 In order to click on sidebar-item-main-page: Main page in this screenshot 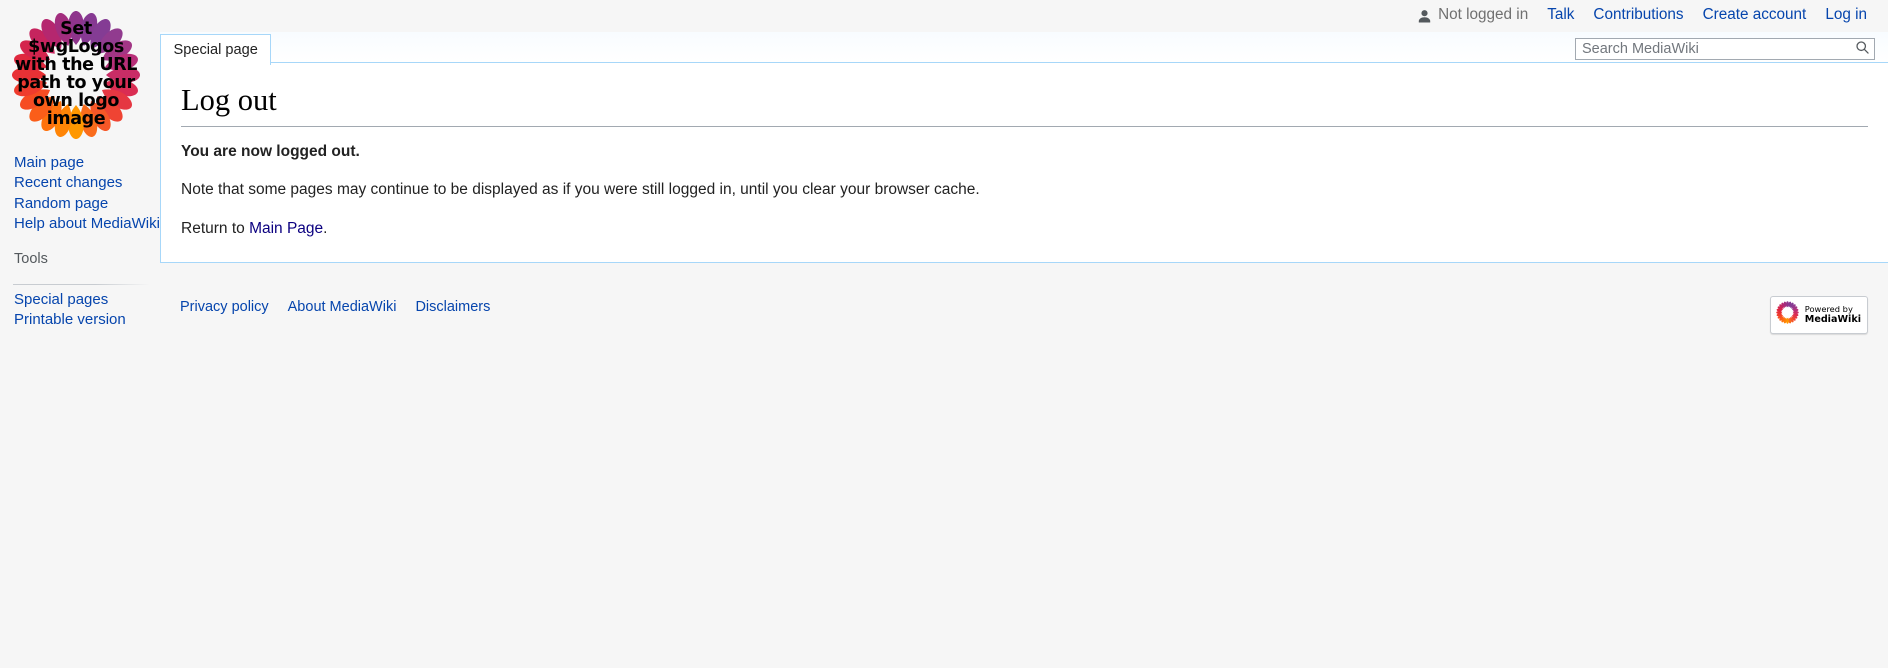, I will do `click(80, 163)`.